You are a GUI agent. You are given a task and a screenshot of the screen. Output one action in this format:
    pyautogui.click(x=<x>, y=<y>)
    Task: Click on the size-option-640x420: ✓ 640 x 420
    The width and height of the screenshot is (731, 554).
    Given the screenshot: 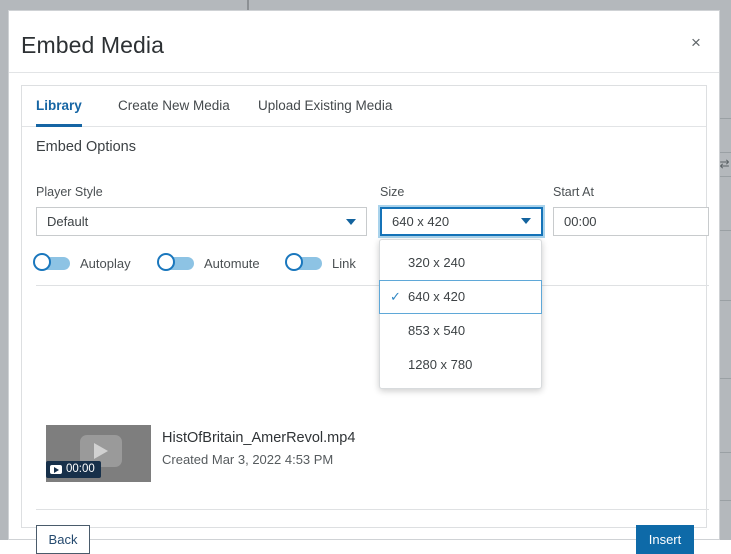 What is the action you would take?
    pyautogui.click(x=460, y=297)
    